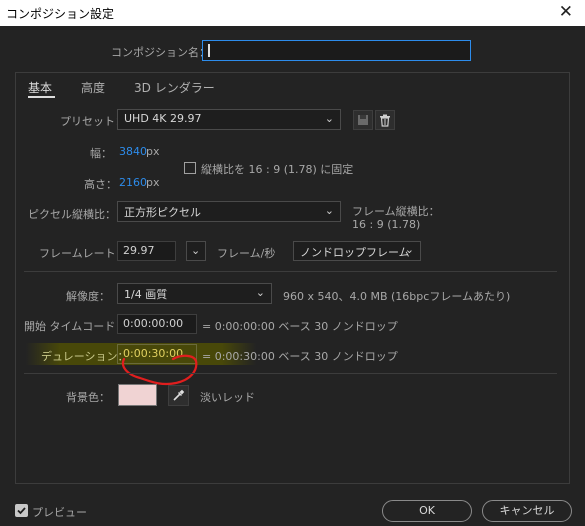  Describe the element at coordinates (566, 12) in the screenshot. I see `close-icon: ✕` at that location.